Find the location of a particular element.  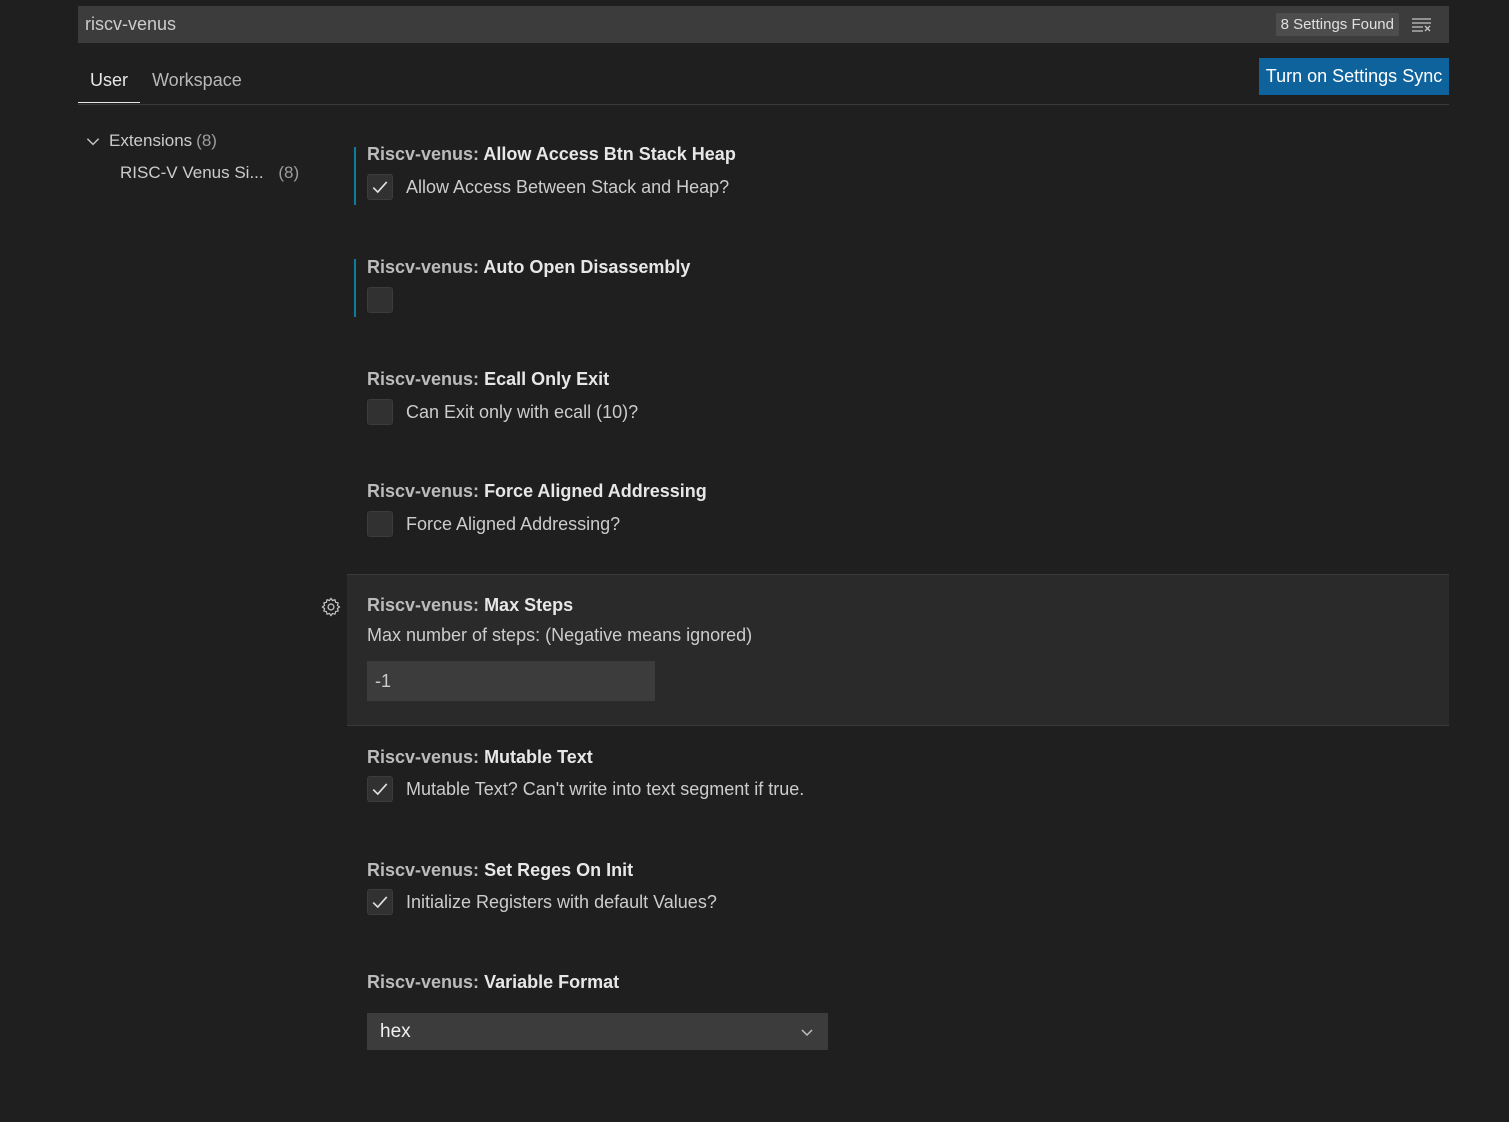

settings-search-input is located at coordinates (677, 24).